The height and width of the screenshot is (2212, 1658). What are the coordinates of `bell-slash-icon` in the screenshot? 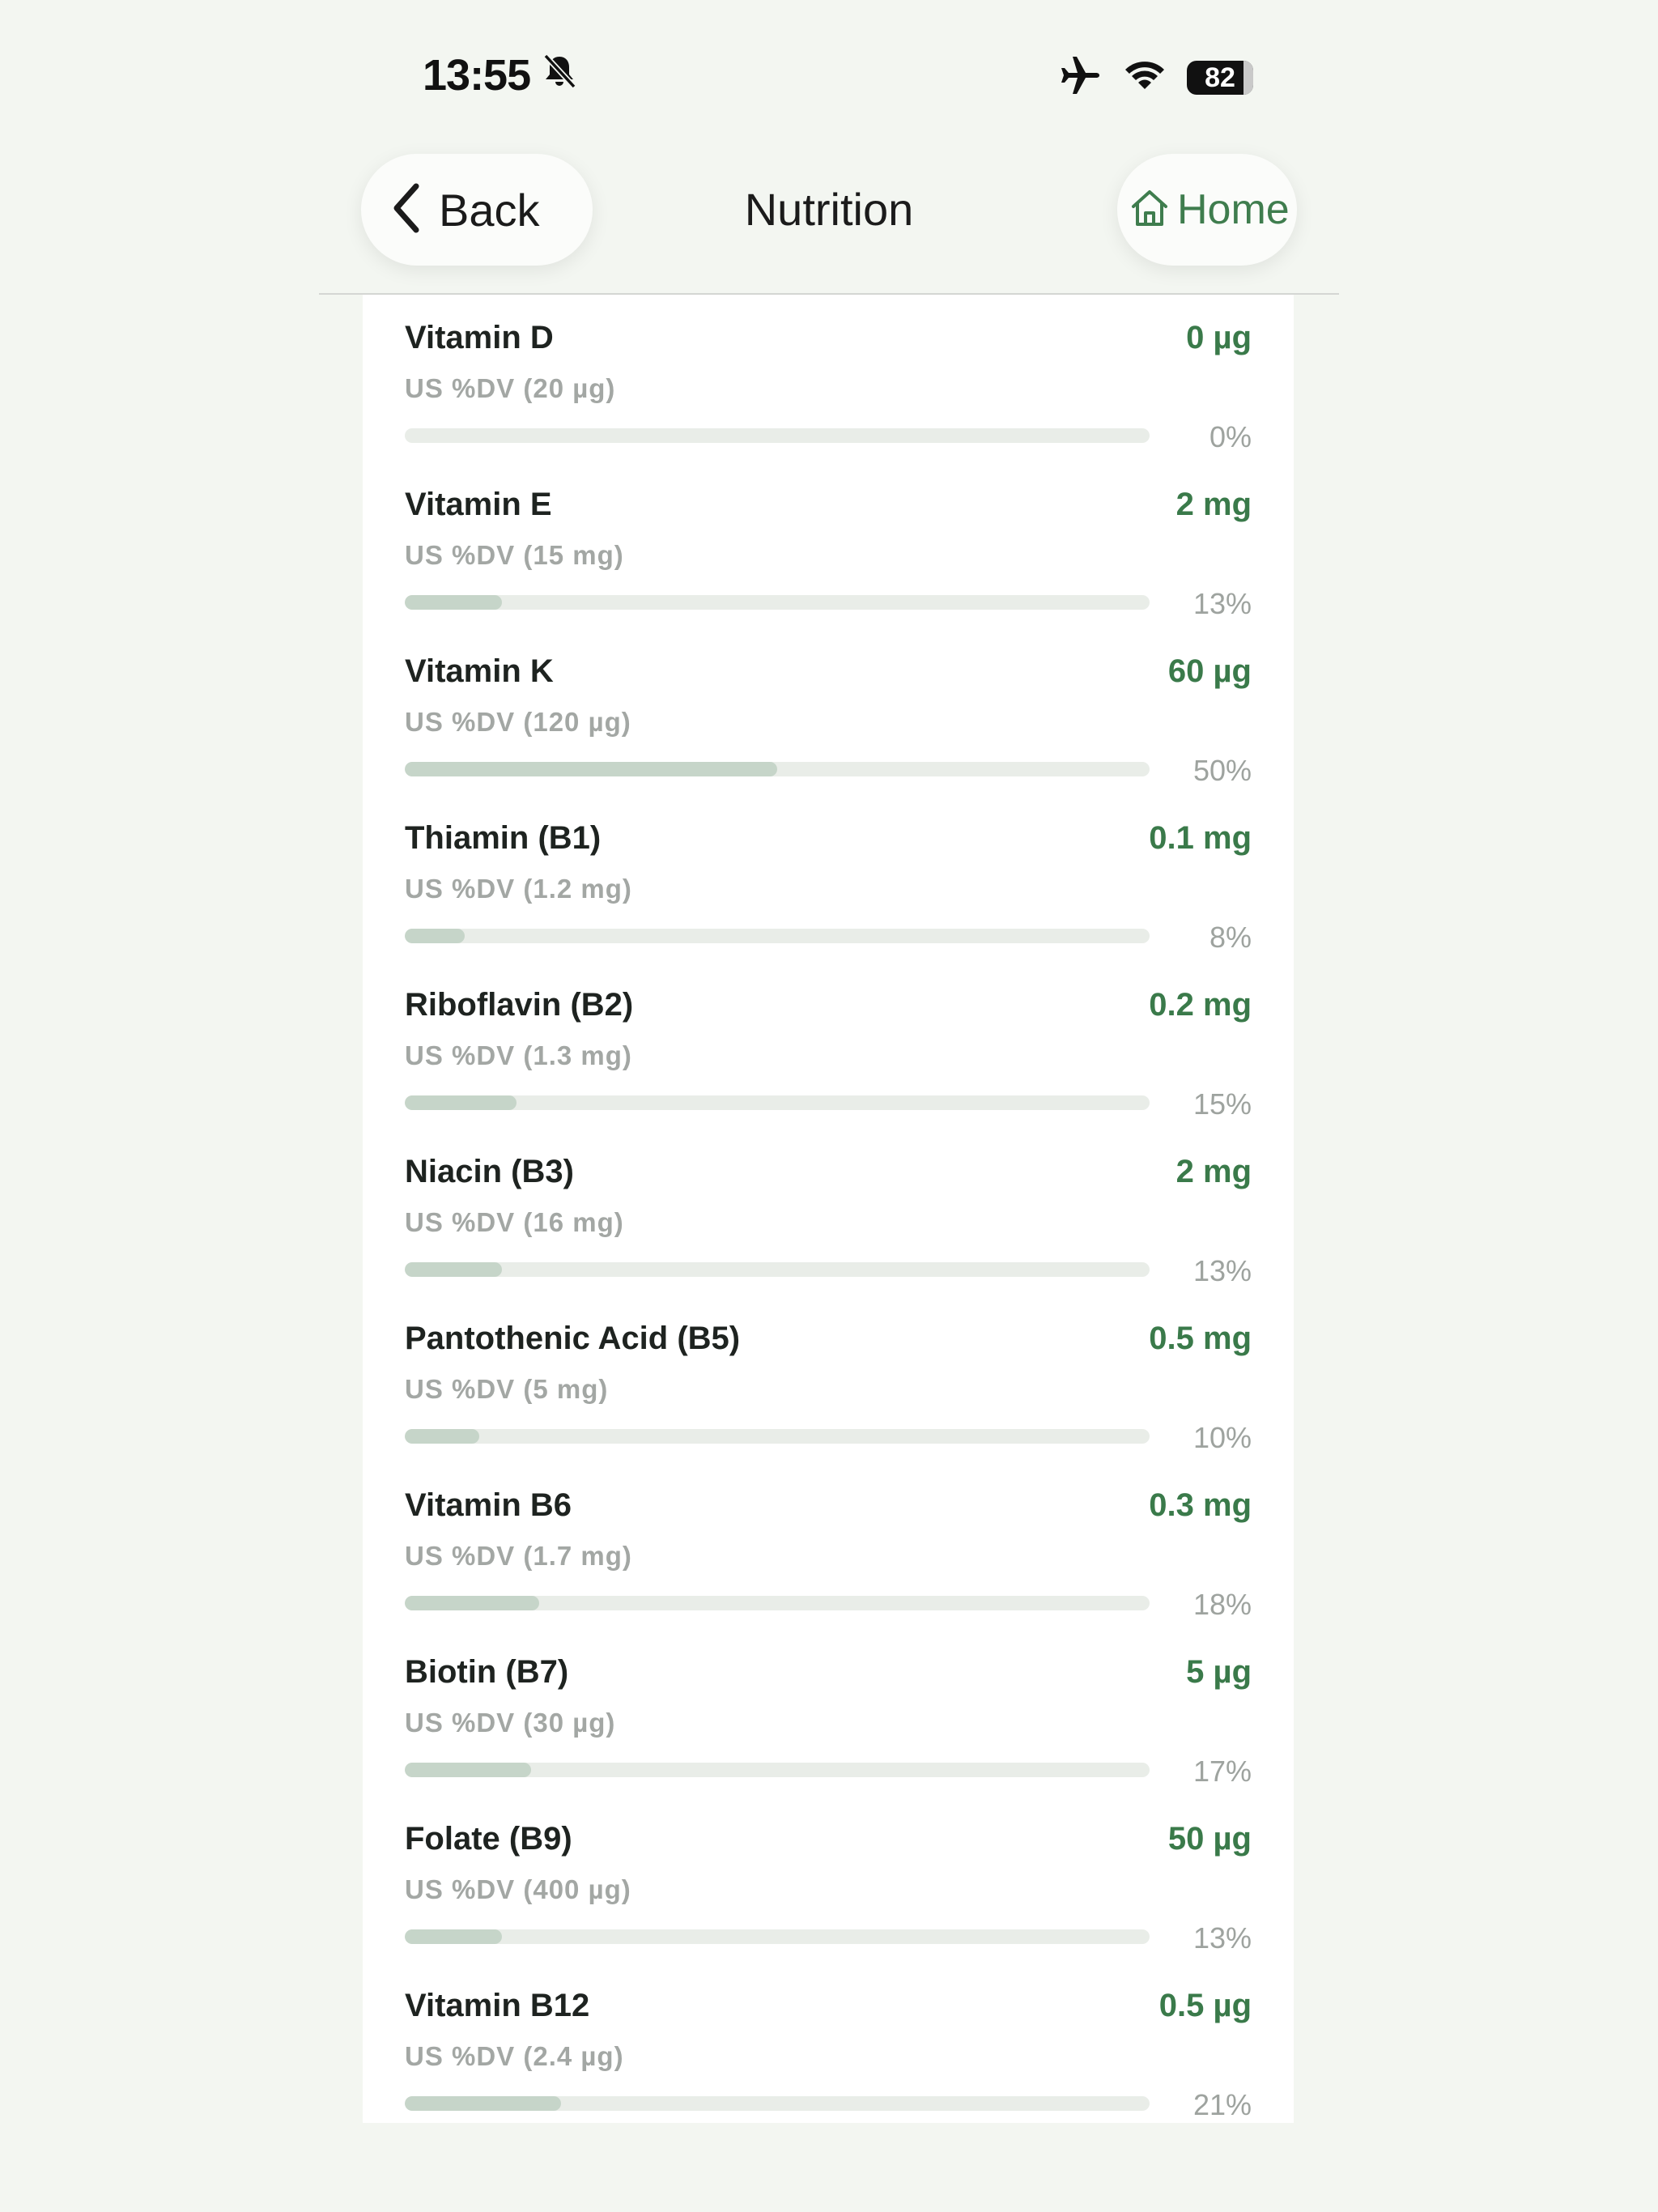 It's located at (559, 75).